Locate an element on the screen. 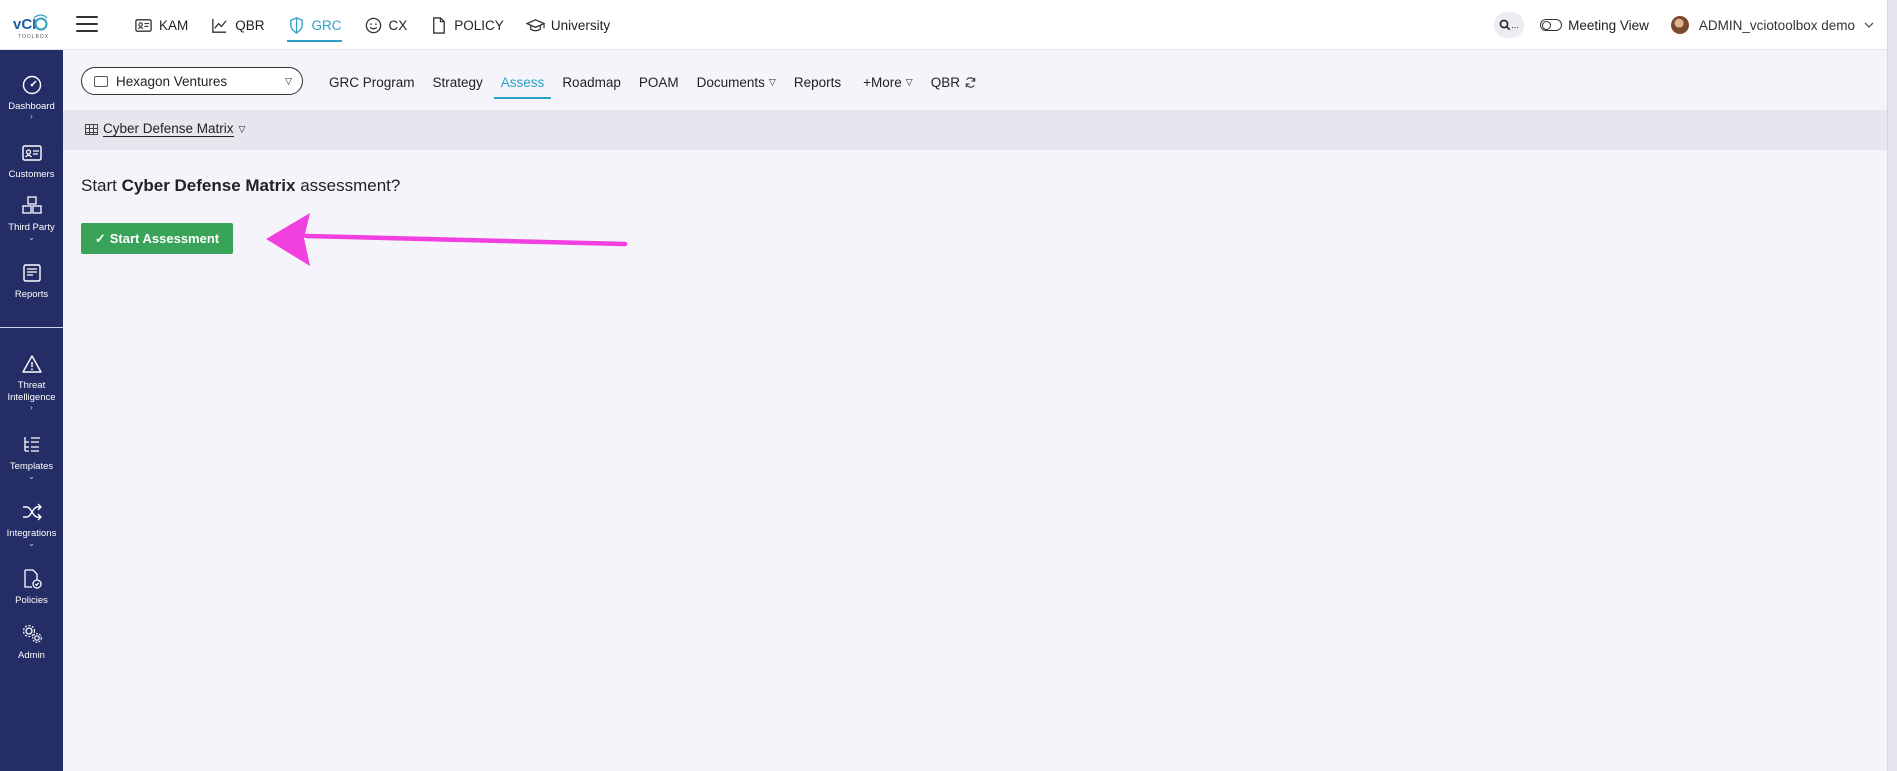 The image size is (1897, 771). sidebar-item-label: Threat Intelligence is located at coordinates (31, 391).